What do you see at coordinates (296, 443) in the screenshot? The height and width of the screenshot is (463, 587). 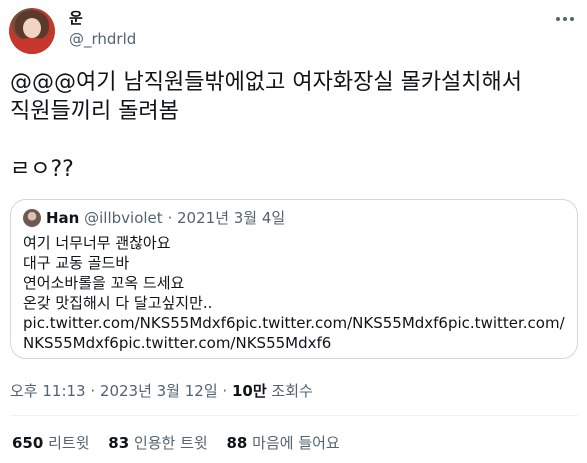 I see `likes-label: 마음에 들어요` at bounding box center [296, 443].